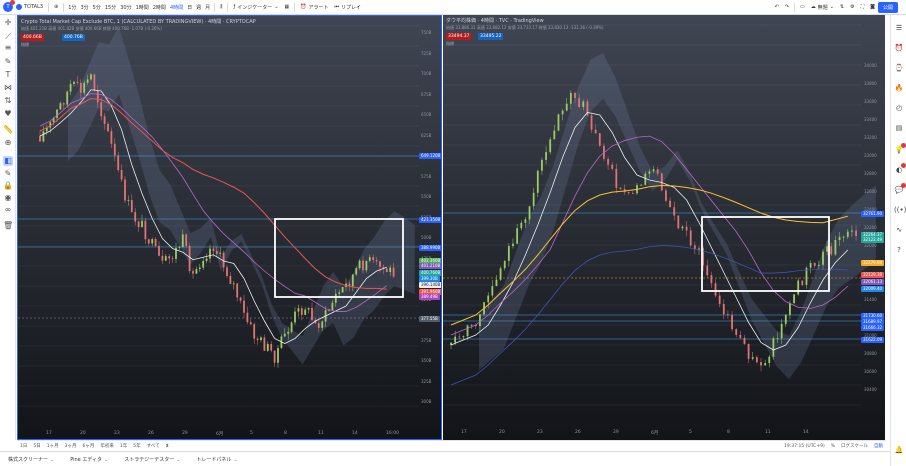  Describe the element at coordinates (71, 446) in the screenshot. I see `range-button-3: 3ヶ月` at that location.